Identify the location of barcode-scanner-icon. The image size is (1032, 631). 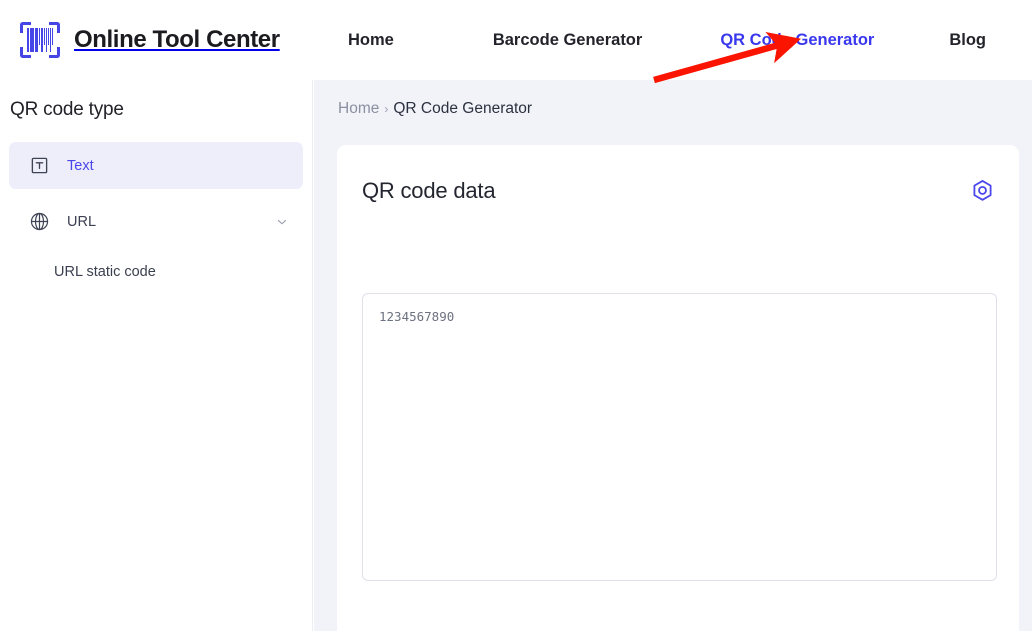
(40, 40).